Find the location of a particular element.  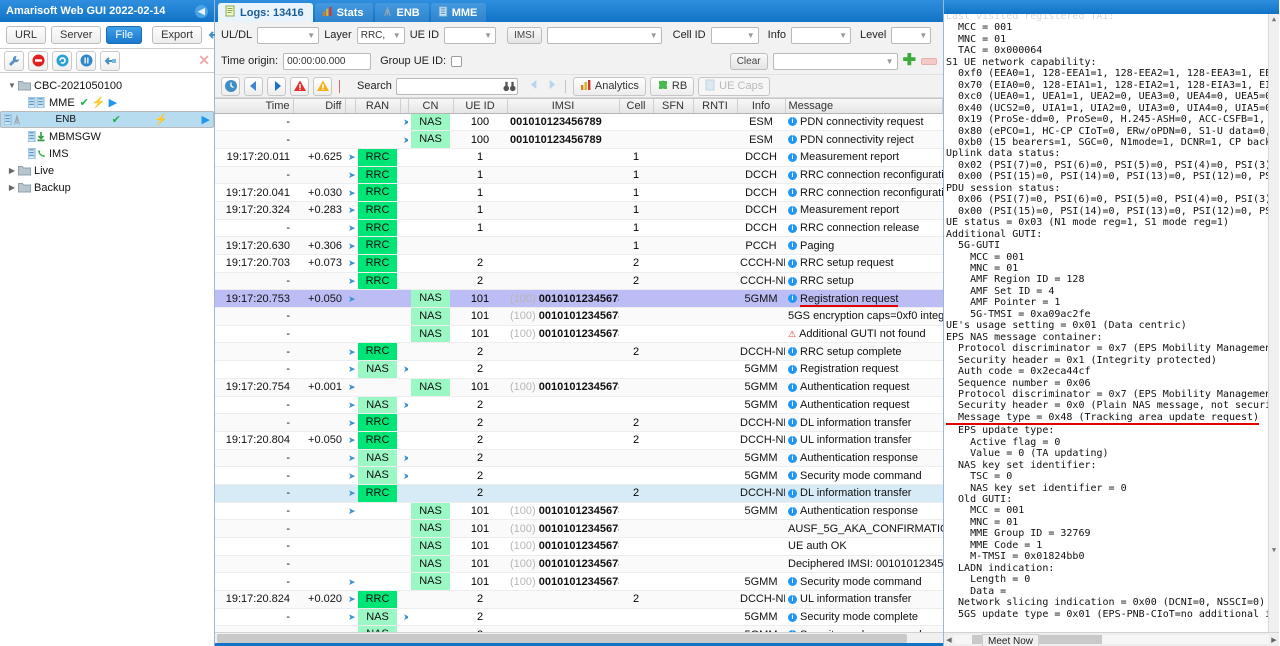

chevron-down-icon: ▼ is located at coordinates (12, 85).